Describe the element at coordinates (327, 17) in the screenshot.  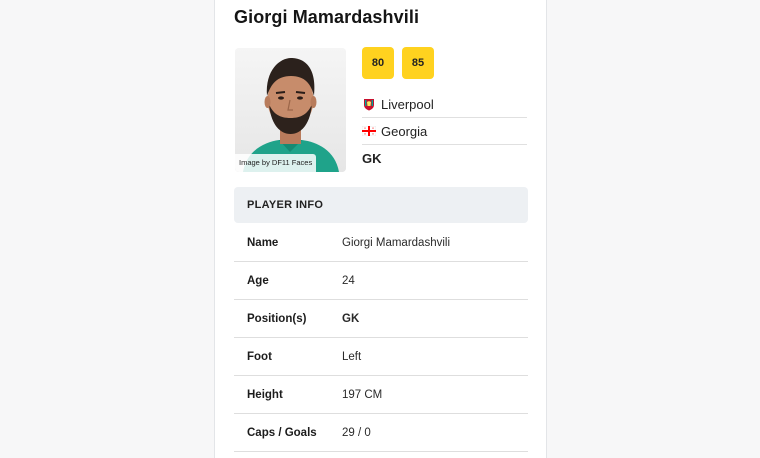
I see `player-name: Giorgi Mamardashvili` at that location.